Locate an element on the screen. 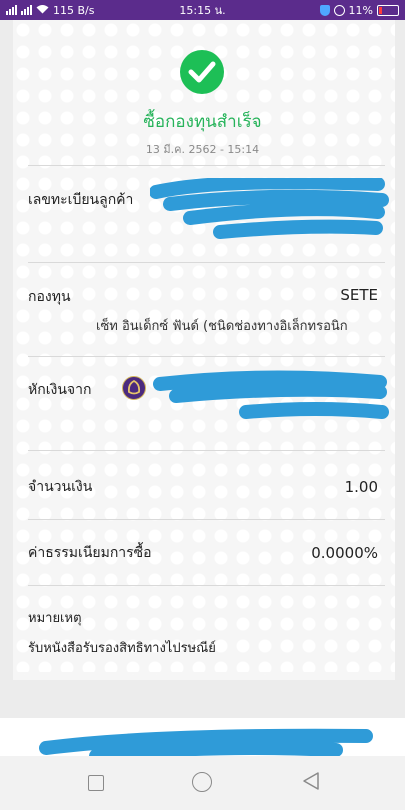 The height and width of the screenshot is (810, 405). fund-code: SETE is located at coordinates (359, 295).